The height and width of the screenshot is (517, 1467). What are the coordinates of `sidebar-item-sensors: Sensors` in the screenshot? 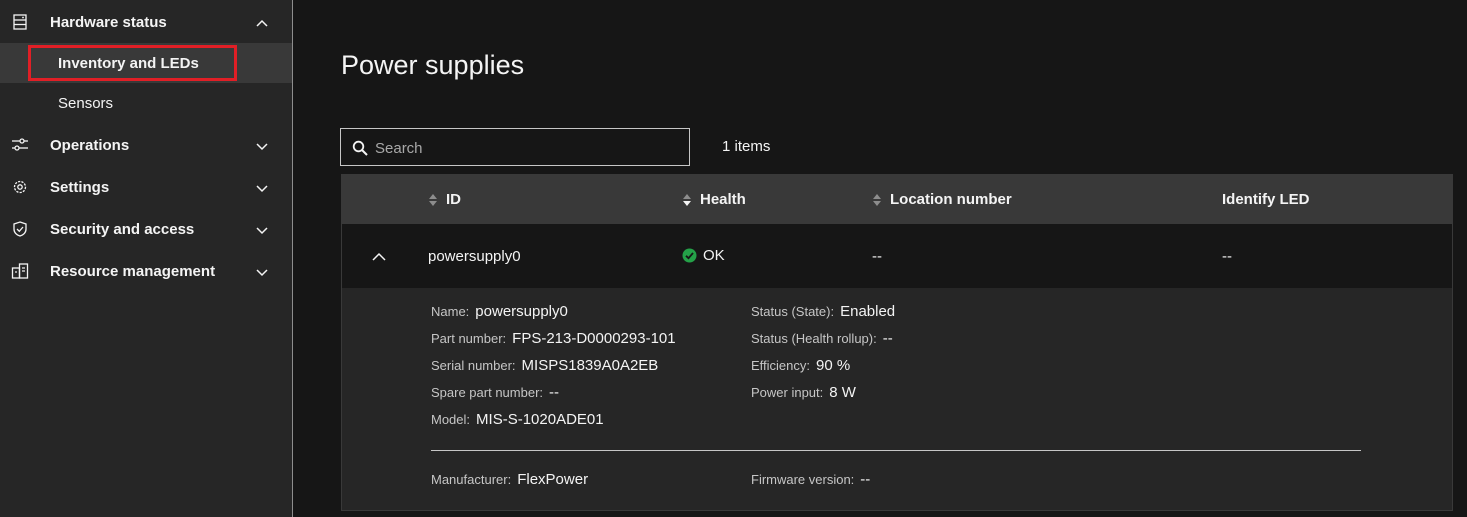 It's located at (146, 103).